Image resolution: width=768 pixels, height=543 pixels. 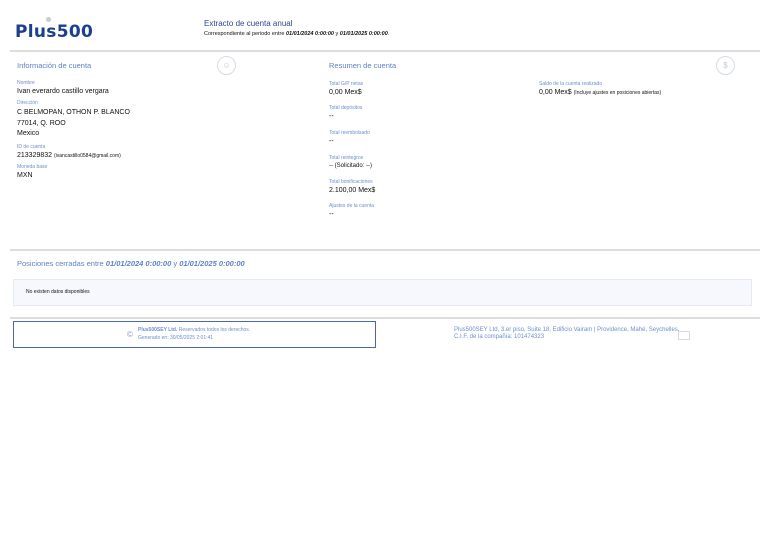 I want to click on summary-item: Total reembolsado --, so click(x=349, y=137).